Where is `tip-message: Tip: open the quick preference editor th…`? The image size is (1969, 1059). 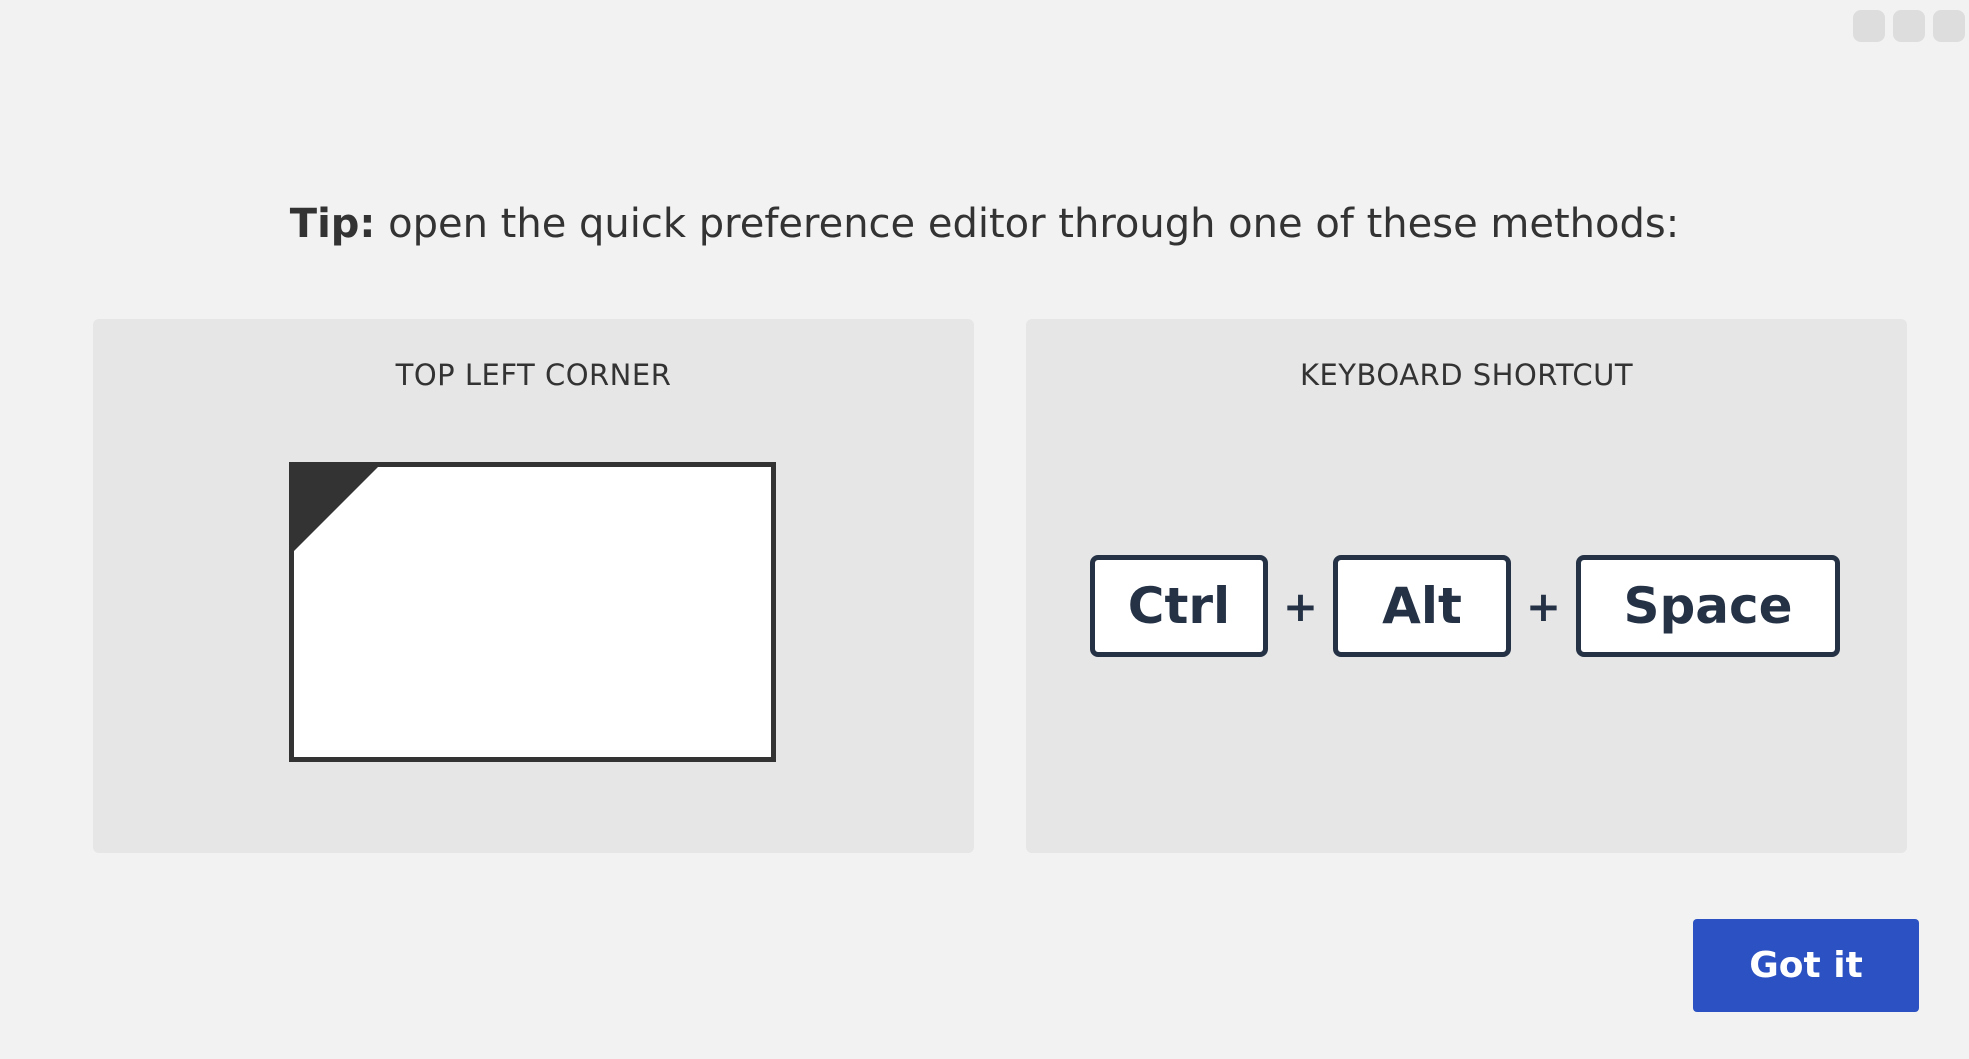 tip-message: Tip: open the quick preference editor th… is located at coordinates (984, 224).